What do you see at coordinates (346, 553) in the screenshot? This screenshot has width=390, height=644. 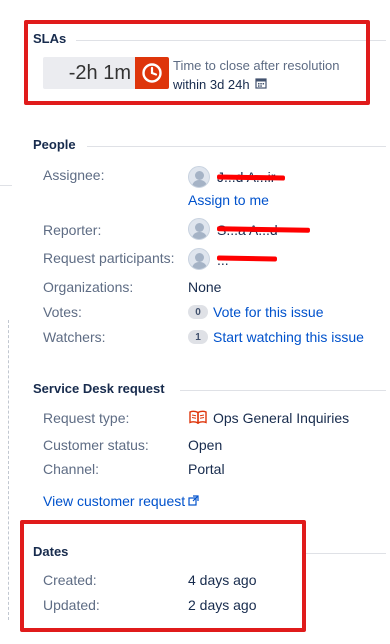 I see `dates-section-rule` at bounding box center [346, 553].